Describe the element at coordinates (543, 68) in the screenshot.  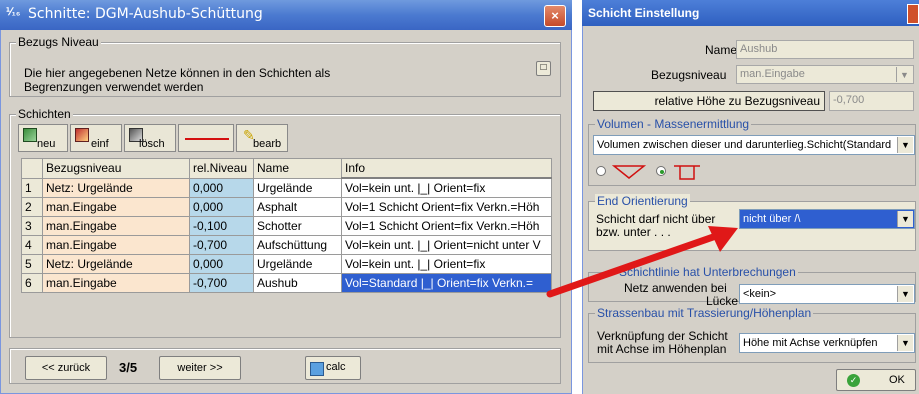
I see `maximize-button: □` at that location.